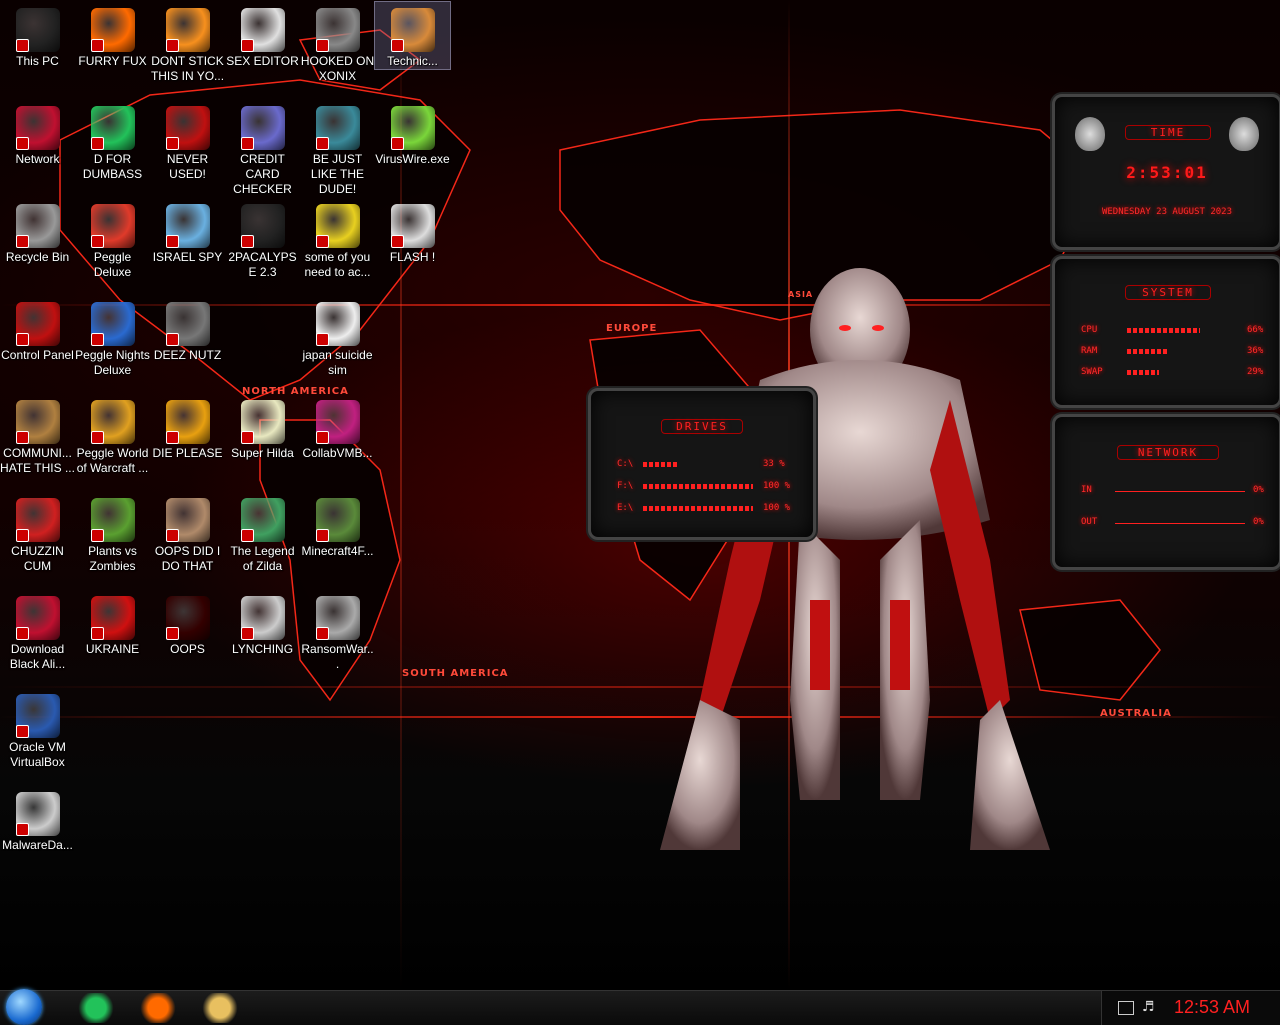  What do you see at coordinates (187, 128) in the screenshot?
I see `dev-cpp-icon` at bounding box center [187, 128].